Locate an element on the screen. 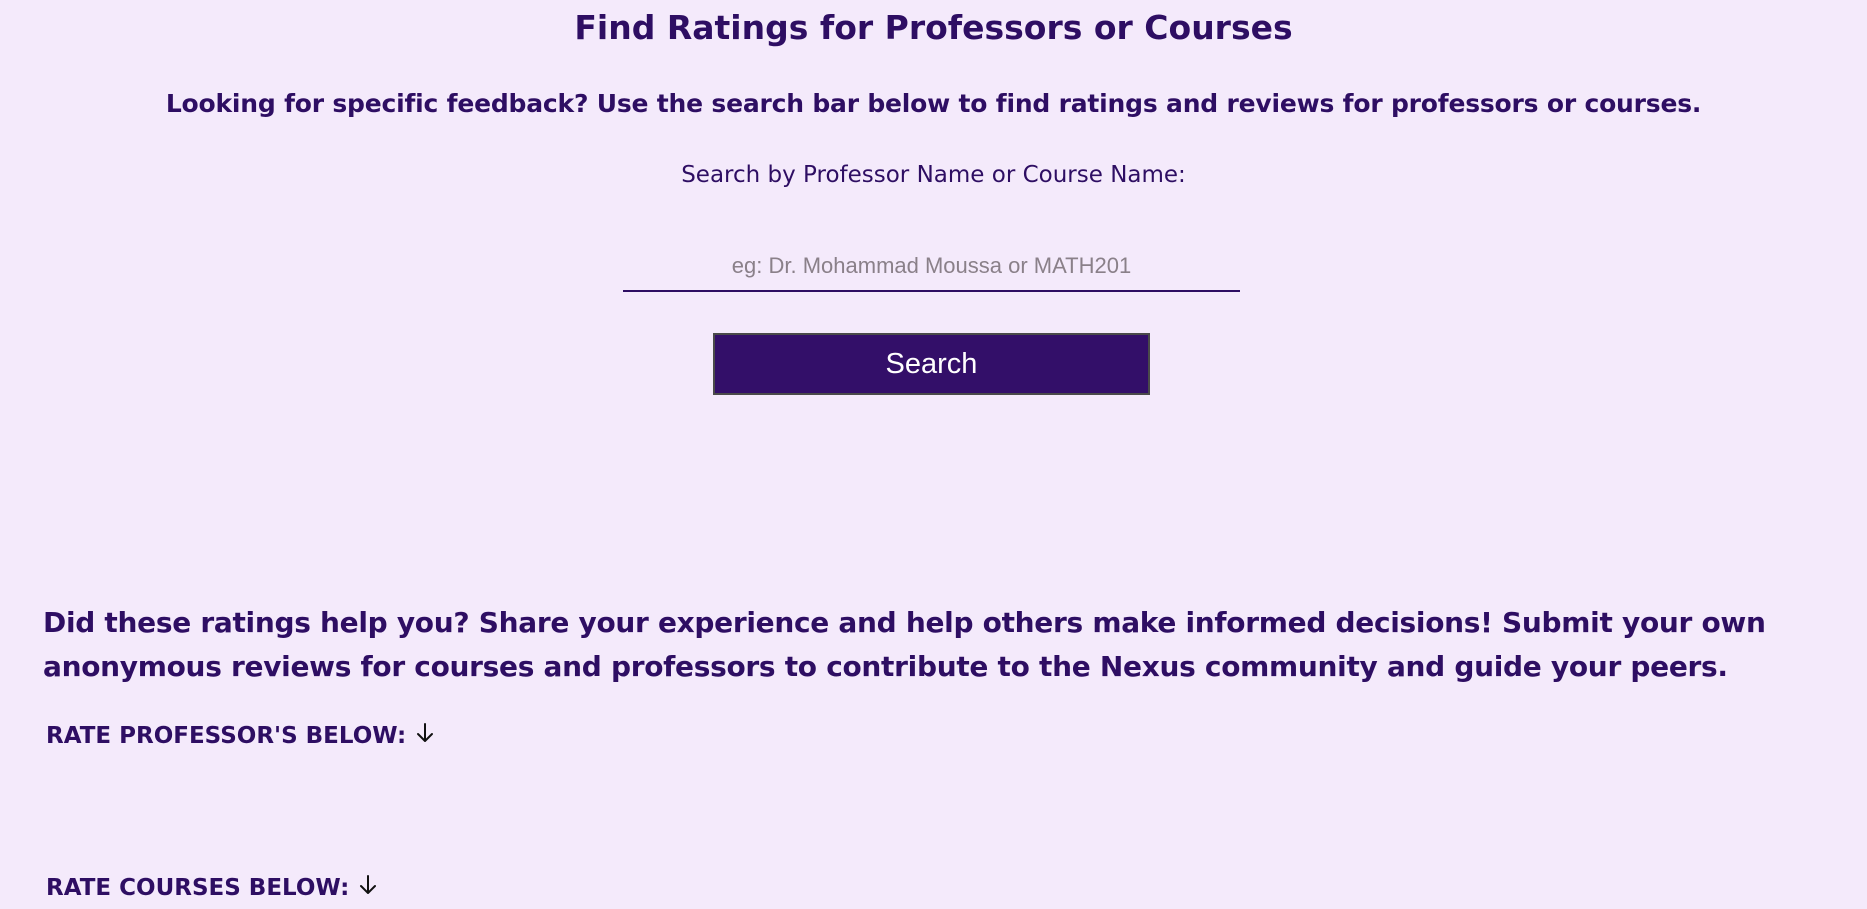  page-title: Find Ratings for Professors or Courses is located at coordinates (933, 27).